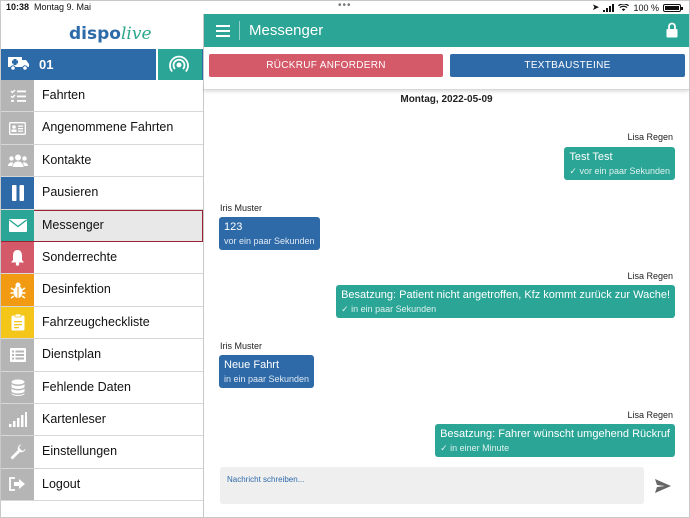 The height and width of the screenshot is (518, 690). I want to click on message-input, so click(427, 479).